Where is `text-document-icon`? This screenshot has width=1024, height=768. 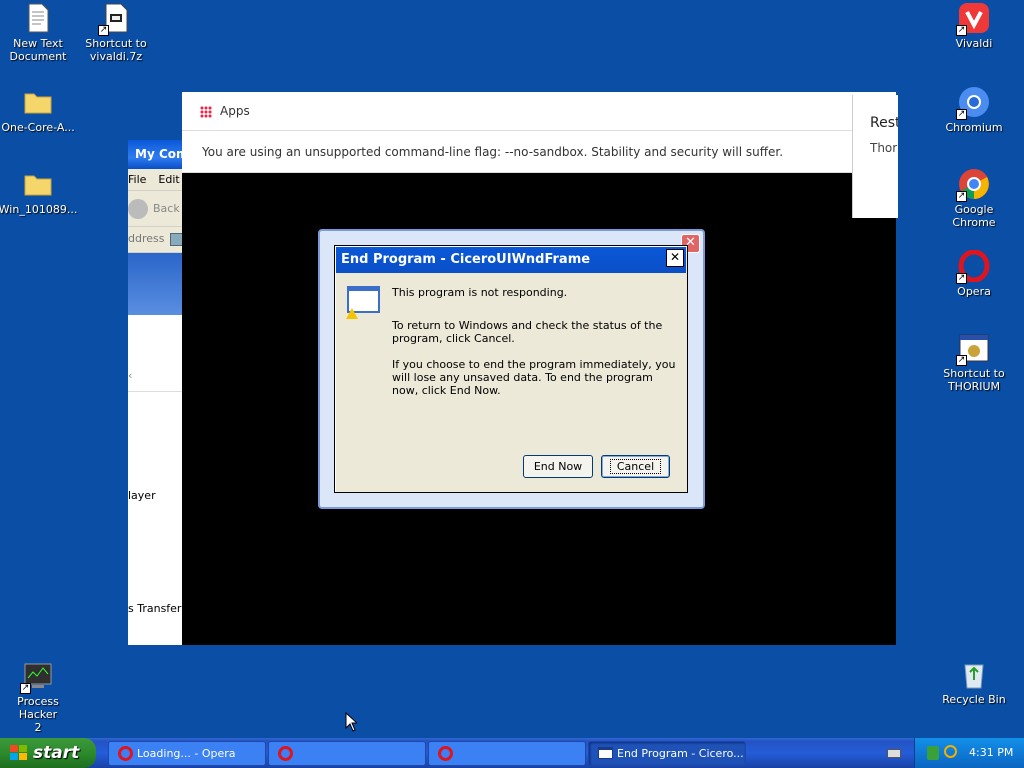 text-document-icon is located at coordinates (38, 18).